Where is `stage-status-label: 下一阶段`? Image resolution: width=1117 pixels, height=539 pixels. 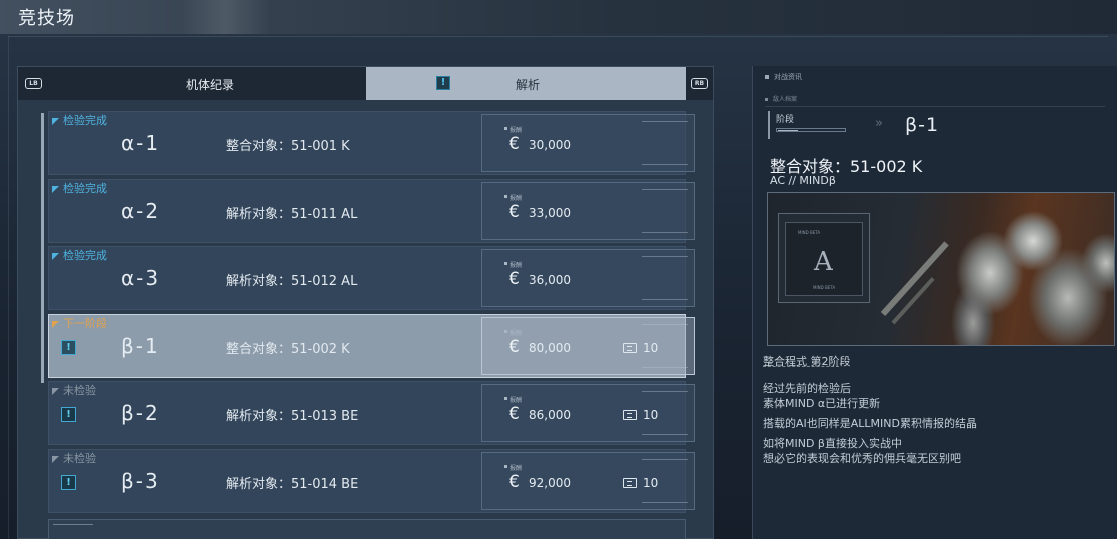 stage-status-label: 下一阶段 is located at coordinates (85, 323).